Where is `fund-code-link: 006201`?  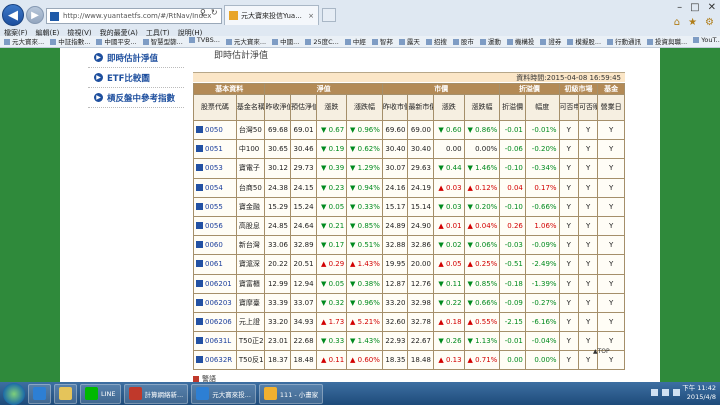
fund-code-link: 006201 is located at coordinates (218, 284).